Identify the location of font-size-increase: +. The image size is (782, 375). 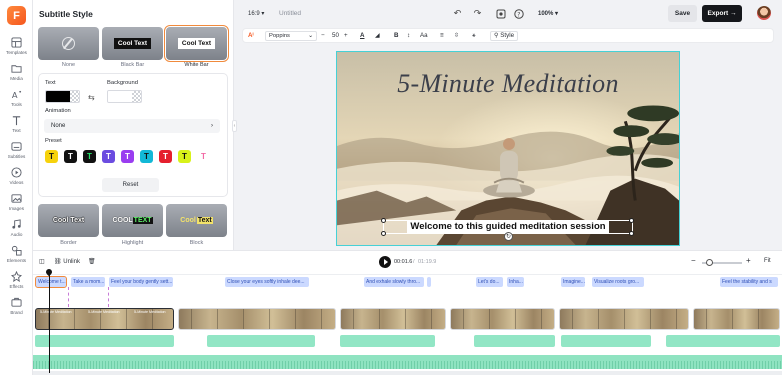
(346, 35).